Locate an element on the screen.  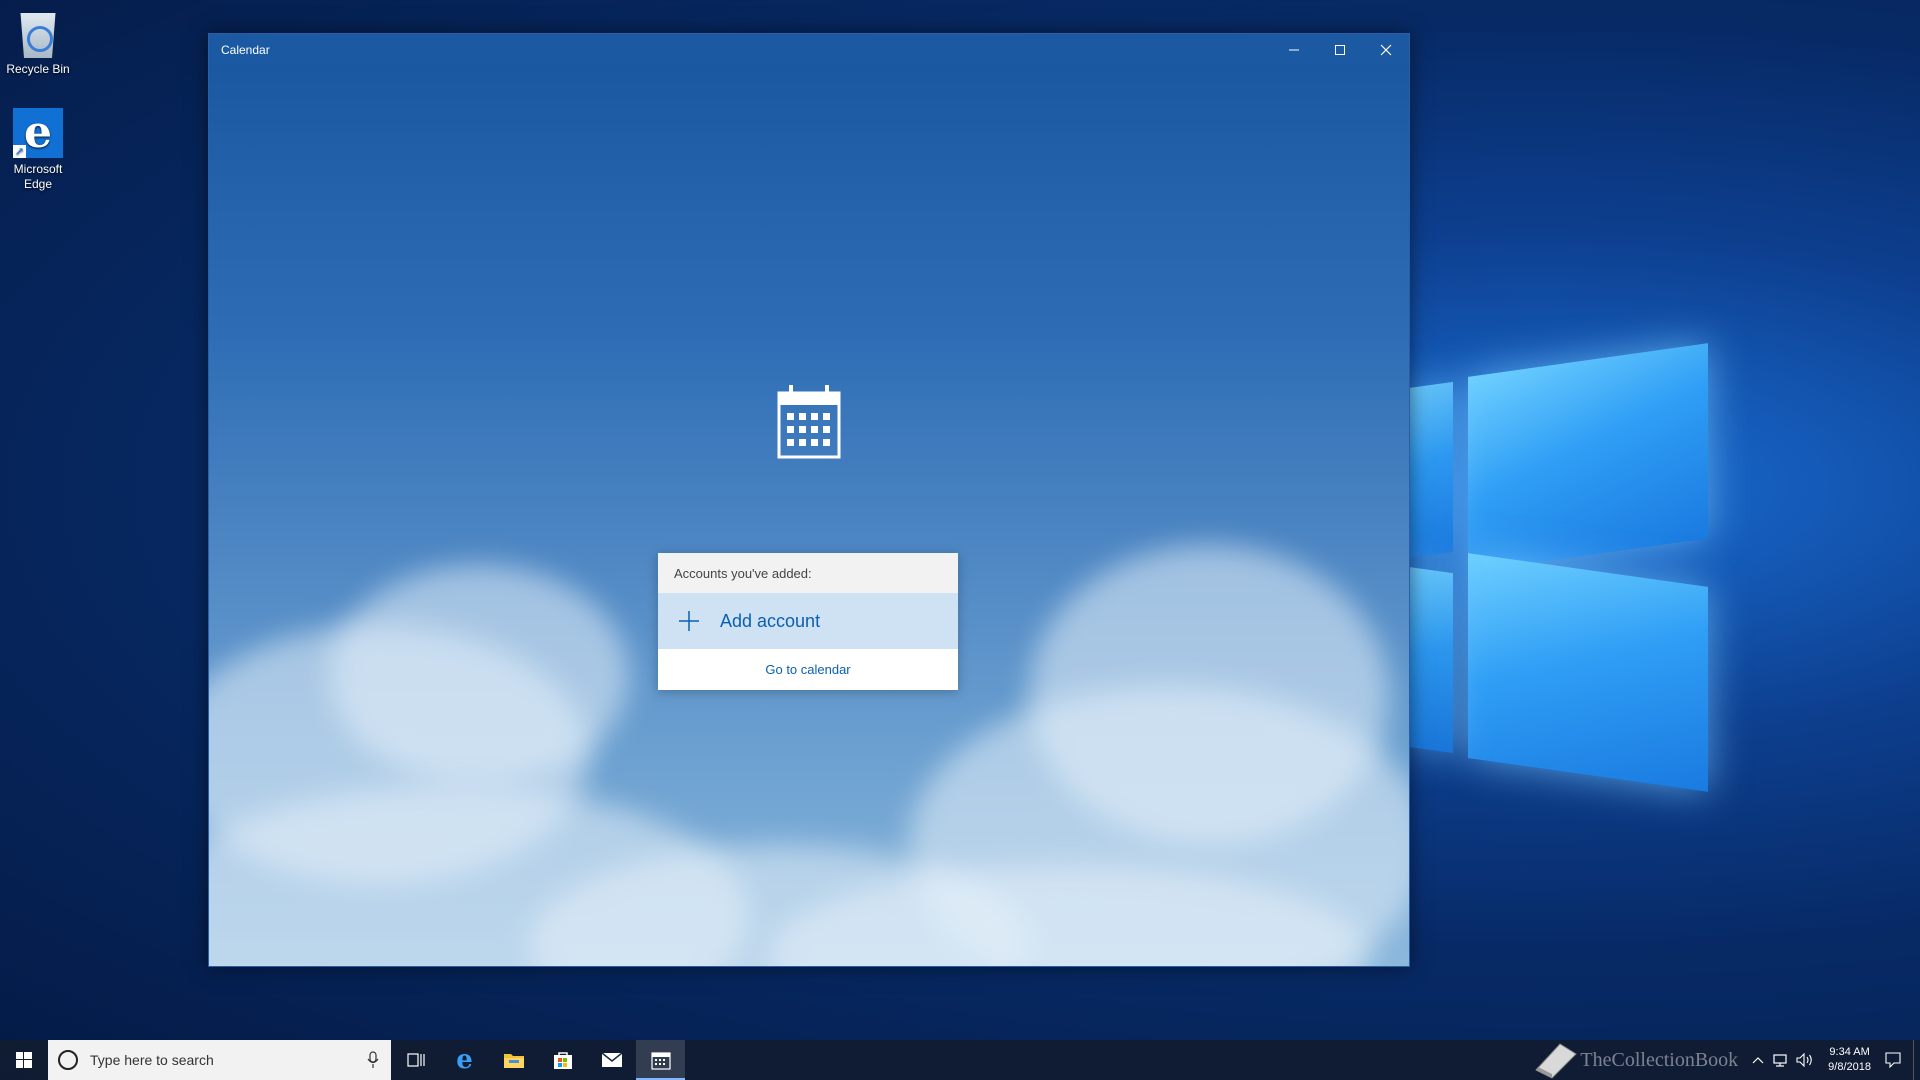
show-desktop-button is located at coordinates (1916, 1060).